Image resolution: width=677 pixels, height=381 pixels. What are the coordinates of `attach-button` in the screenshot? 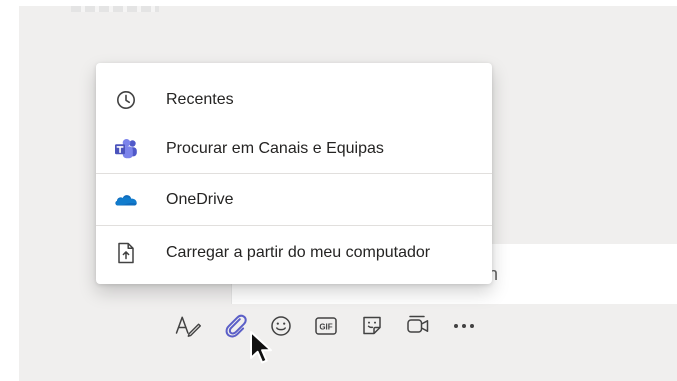 It's located at (236, 326).